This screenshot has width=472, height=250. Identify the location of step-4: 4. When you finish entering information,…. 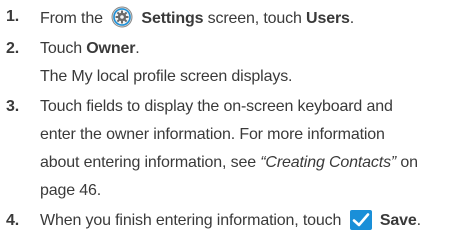
(236, 221).